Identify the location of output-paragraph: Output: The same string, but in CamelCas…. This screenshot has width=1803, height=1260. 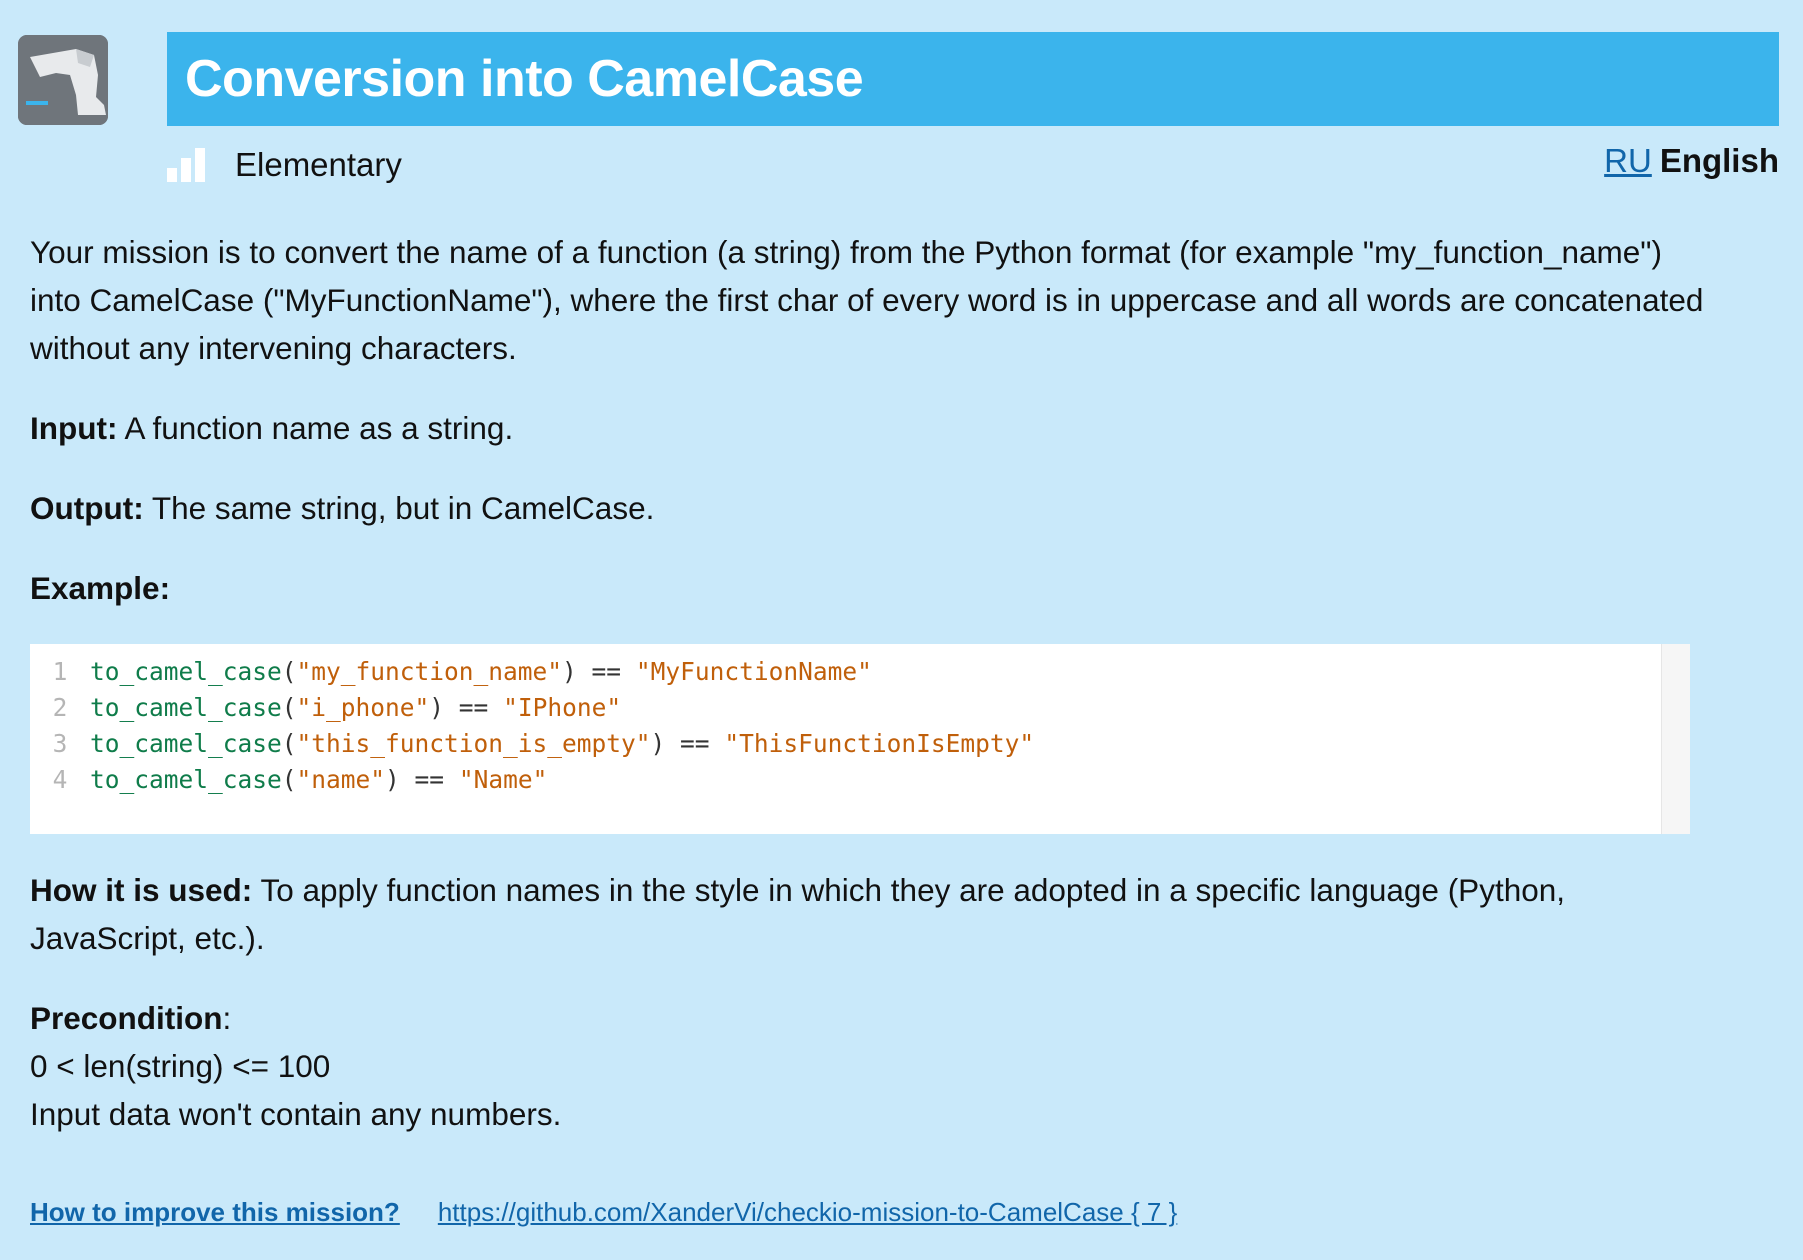
(870, 508).